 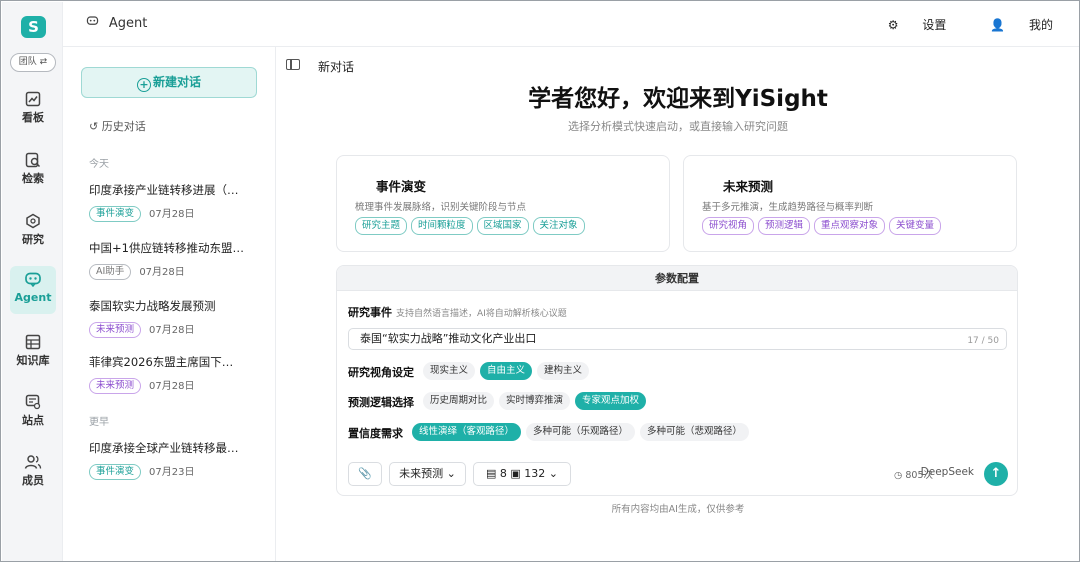 I want to click on group-label-today: 今天, so click(x=99, y=164).